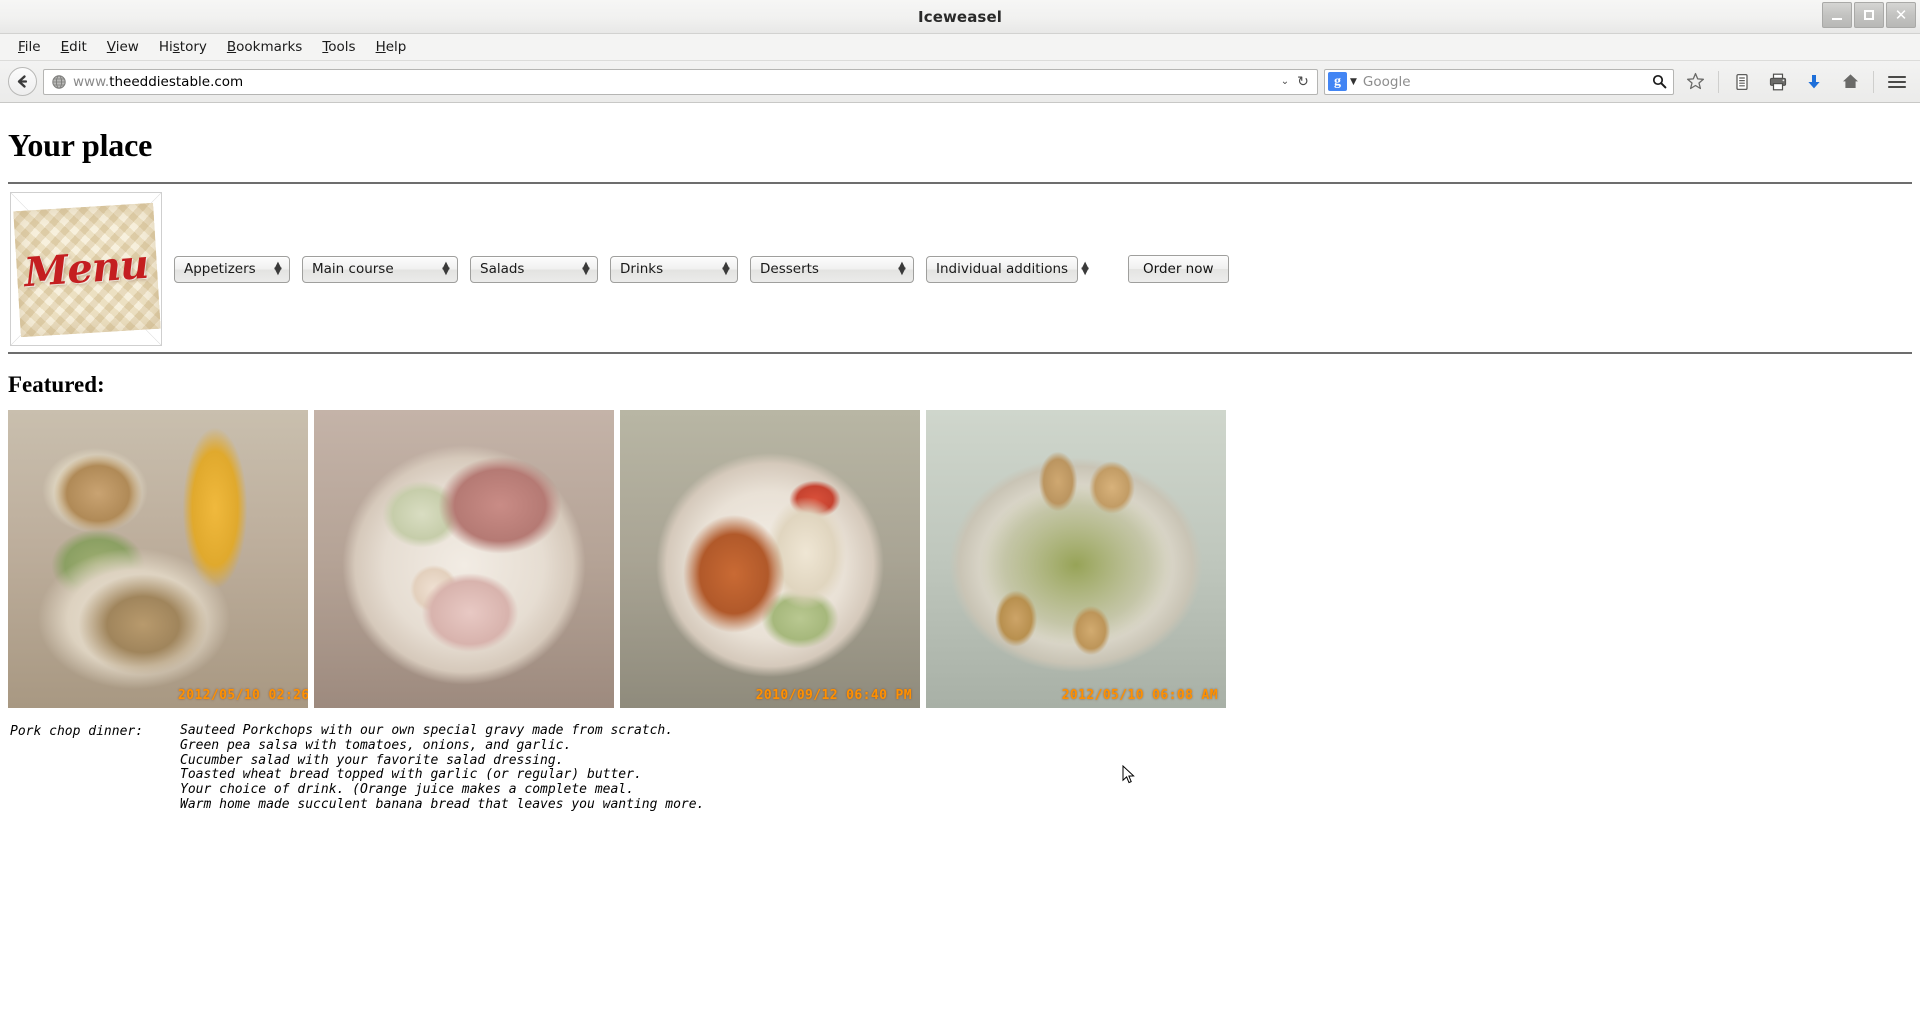 This screenshot has width=1920, height=1026. Describe the element at coordinates (1002, 269) in the screenshot. I see `select-individual-additions-label: Individual additions` at that location.